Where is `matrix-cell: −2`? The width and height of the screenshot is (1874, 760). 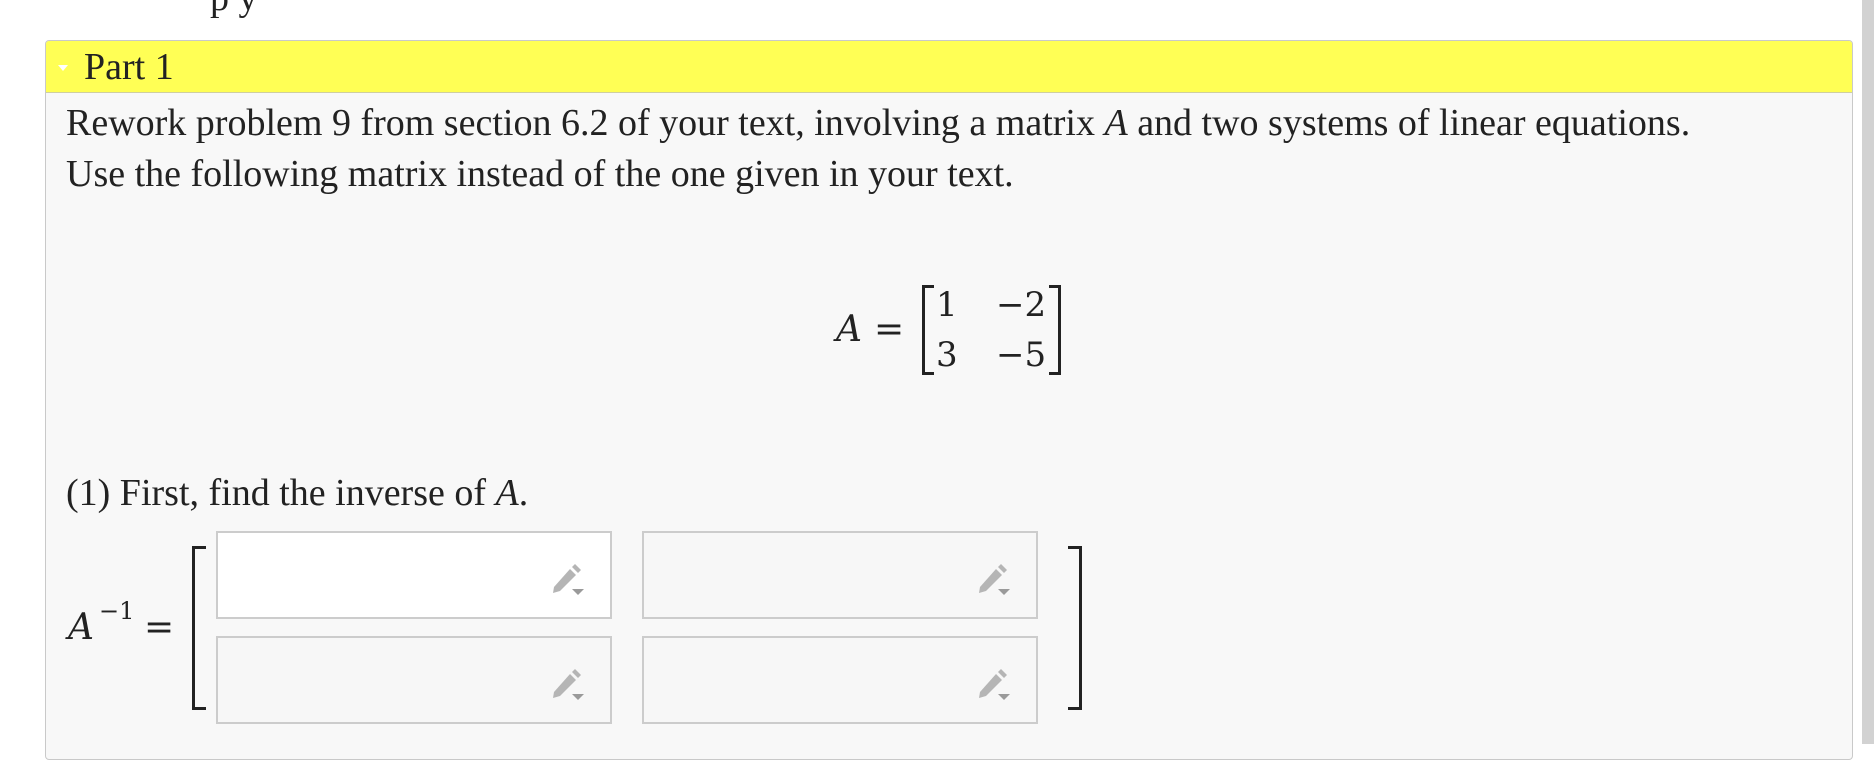
matrix-cell: −2 is located at coordinates (1021, 305).